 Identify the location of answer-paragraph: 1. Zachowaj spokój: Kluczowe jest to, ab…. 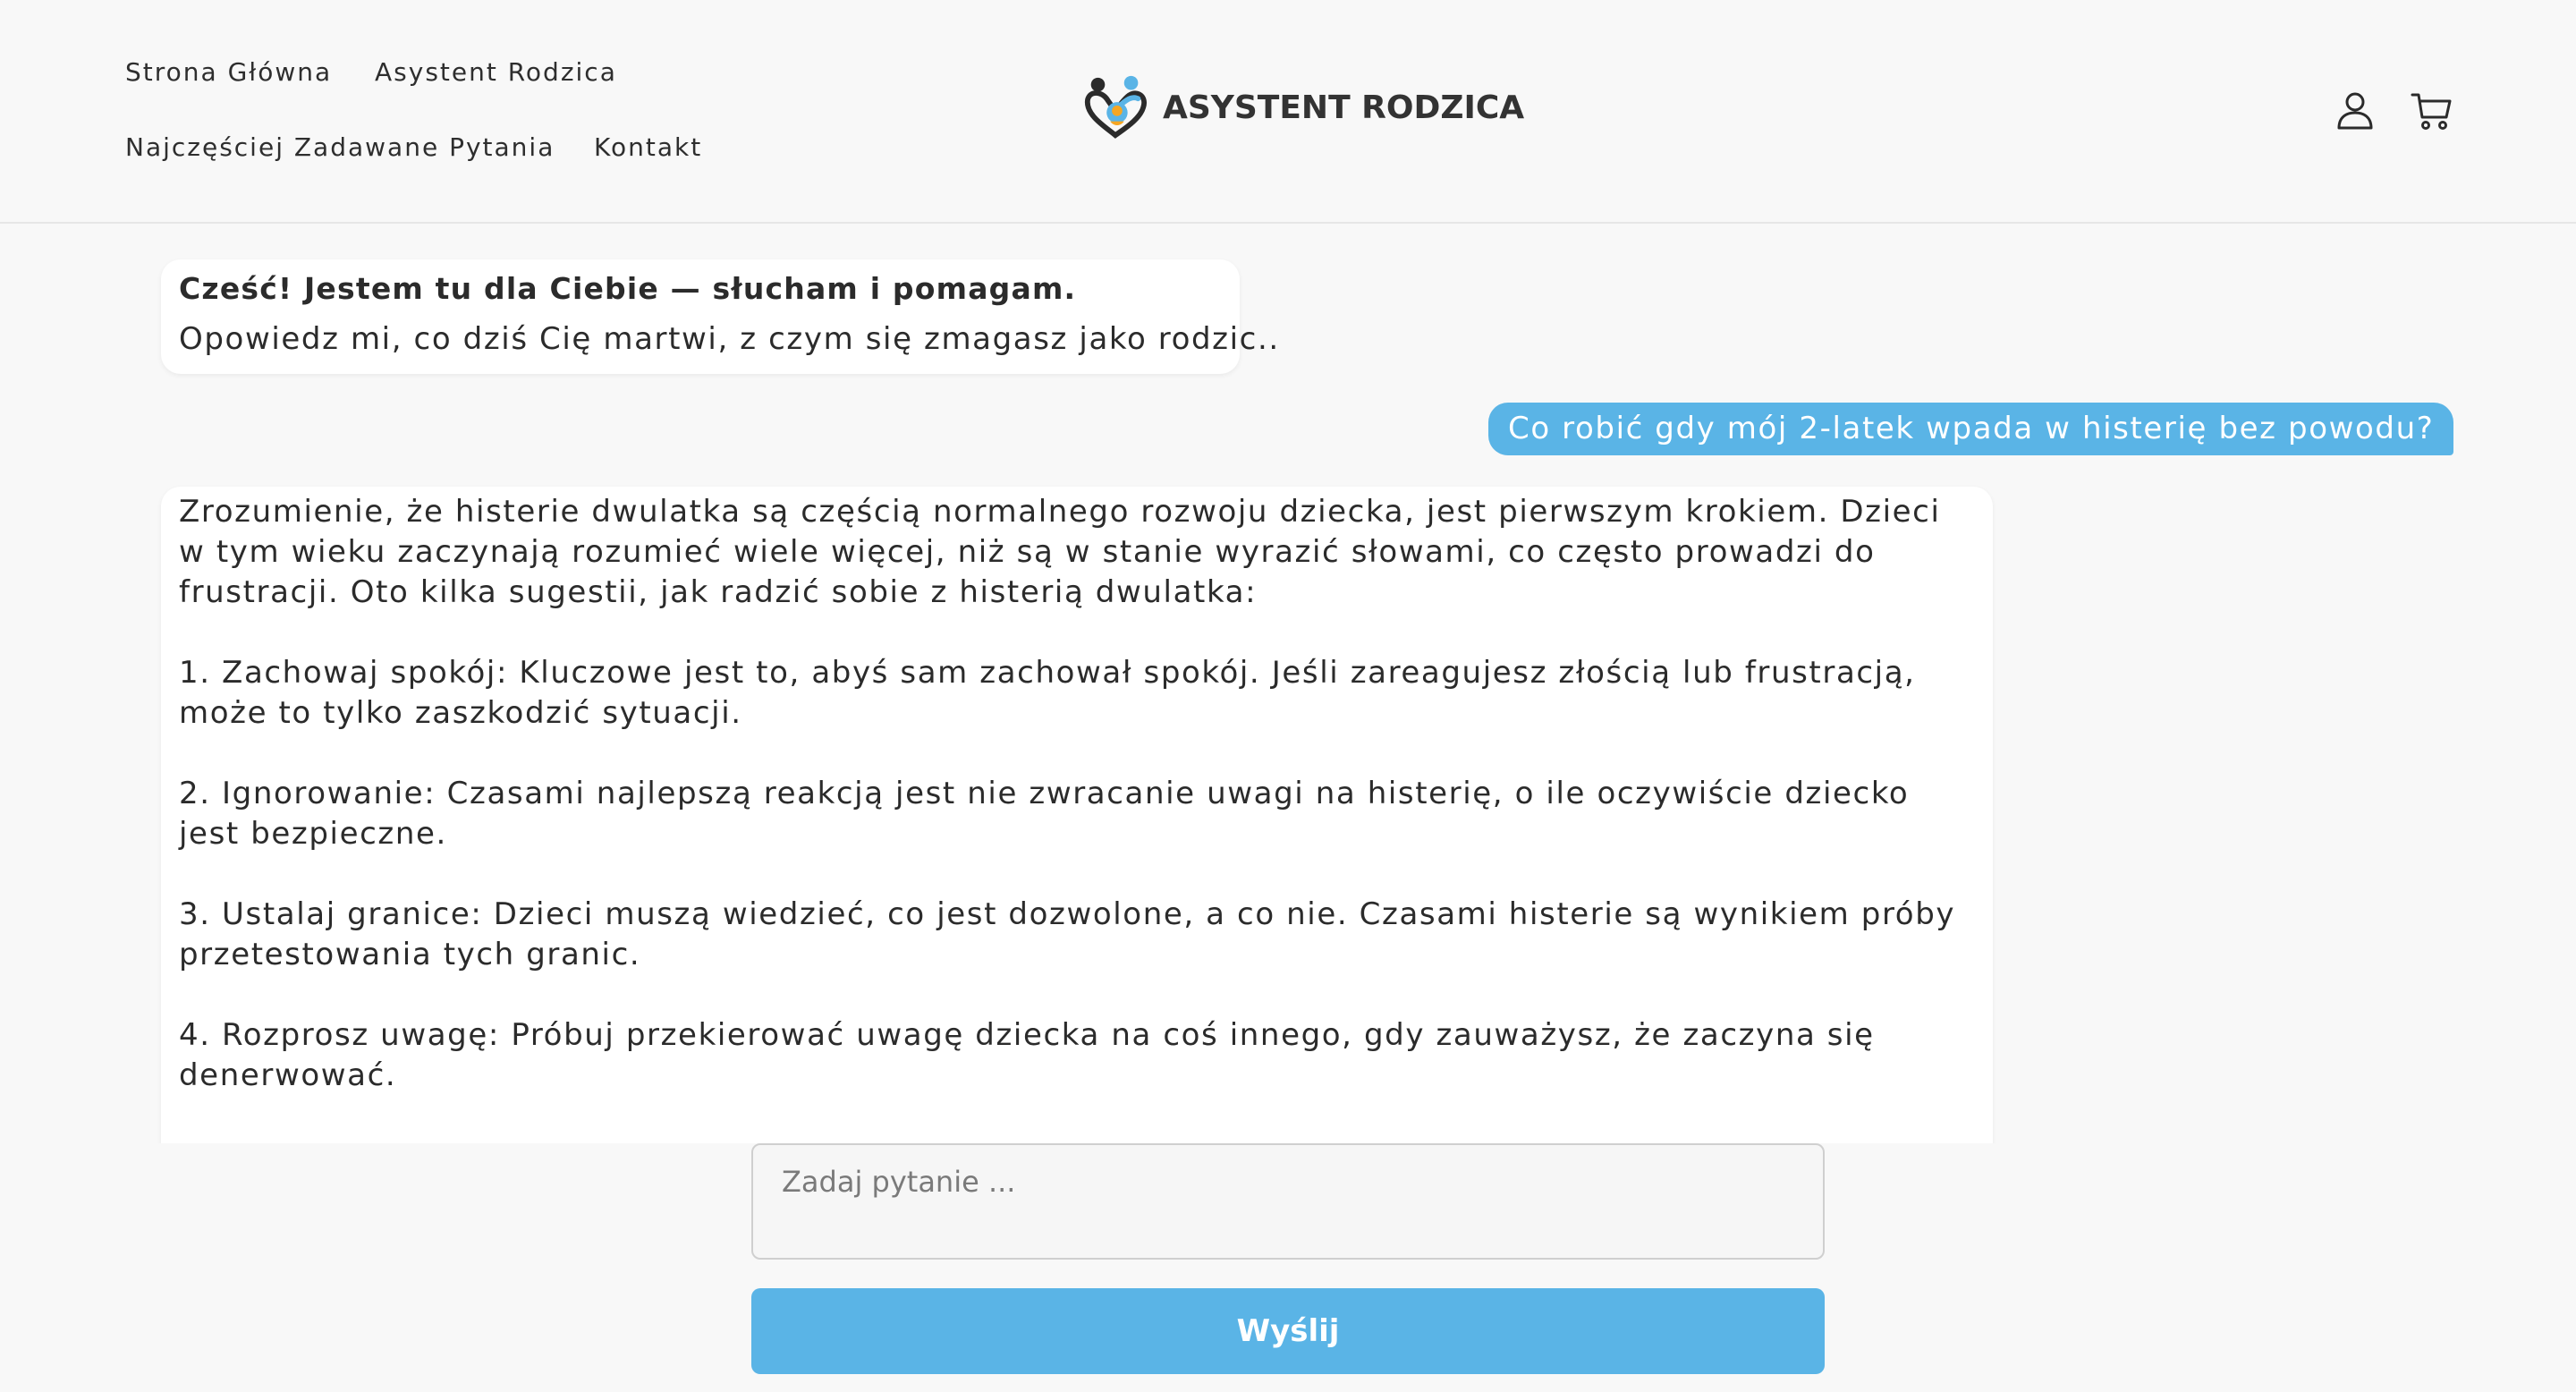
(1047, 693).